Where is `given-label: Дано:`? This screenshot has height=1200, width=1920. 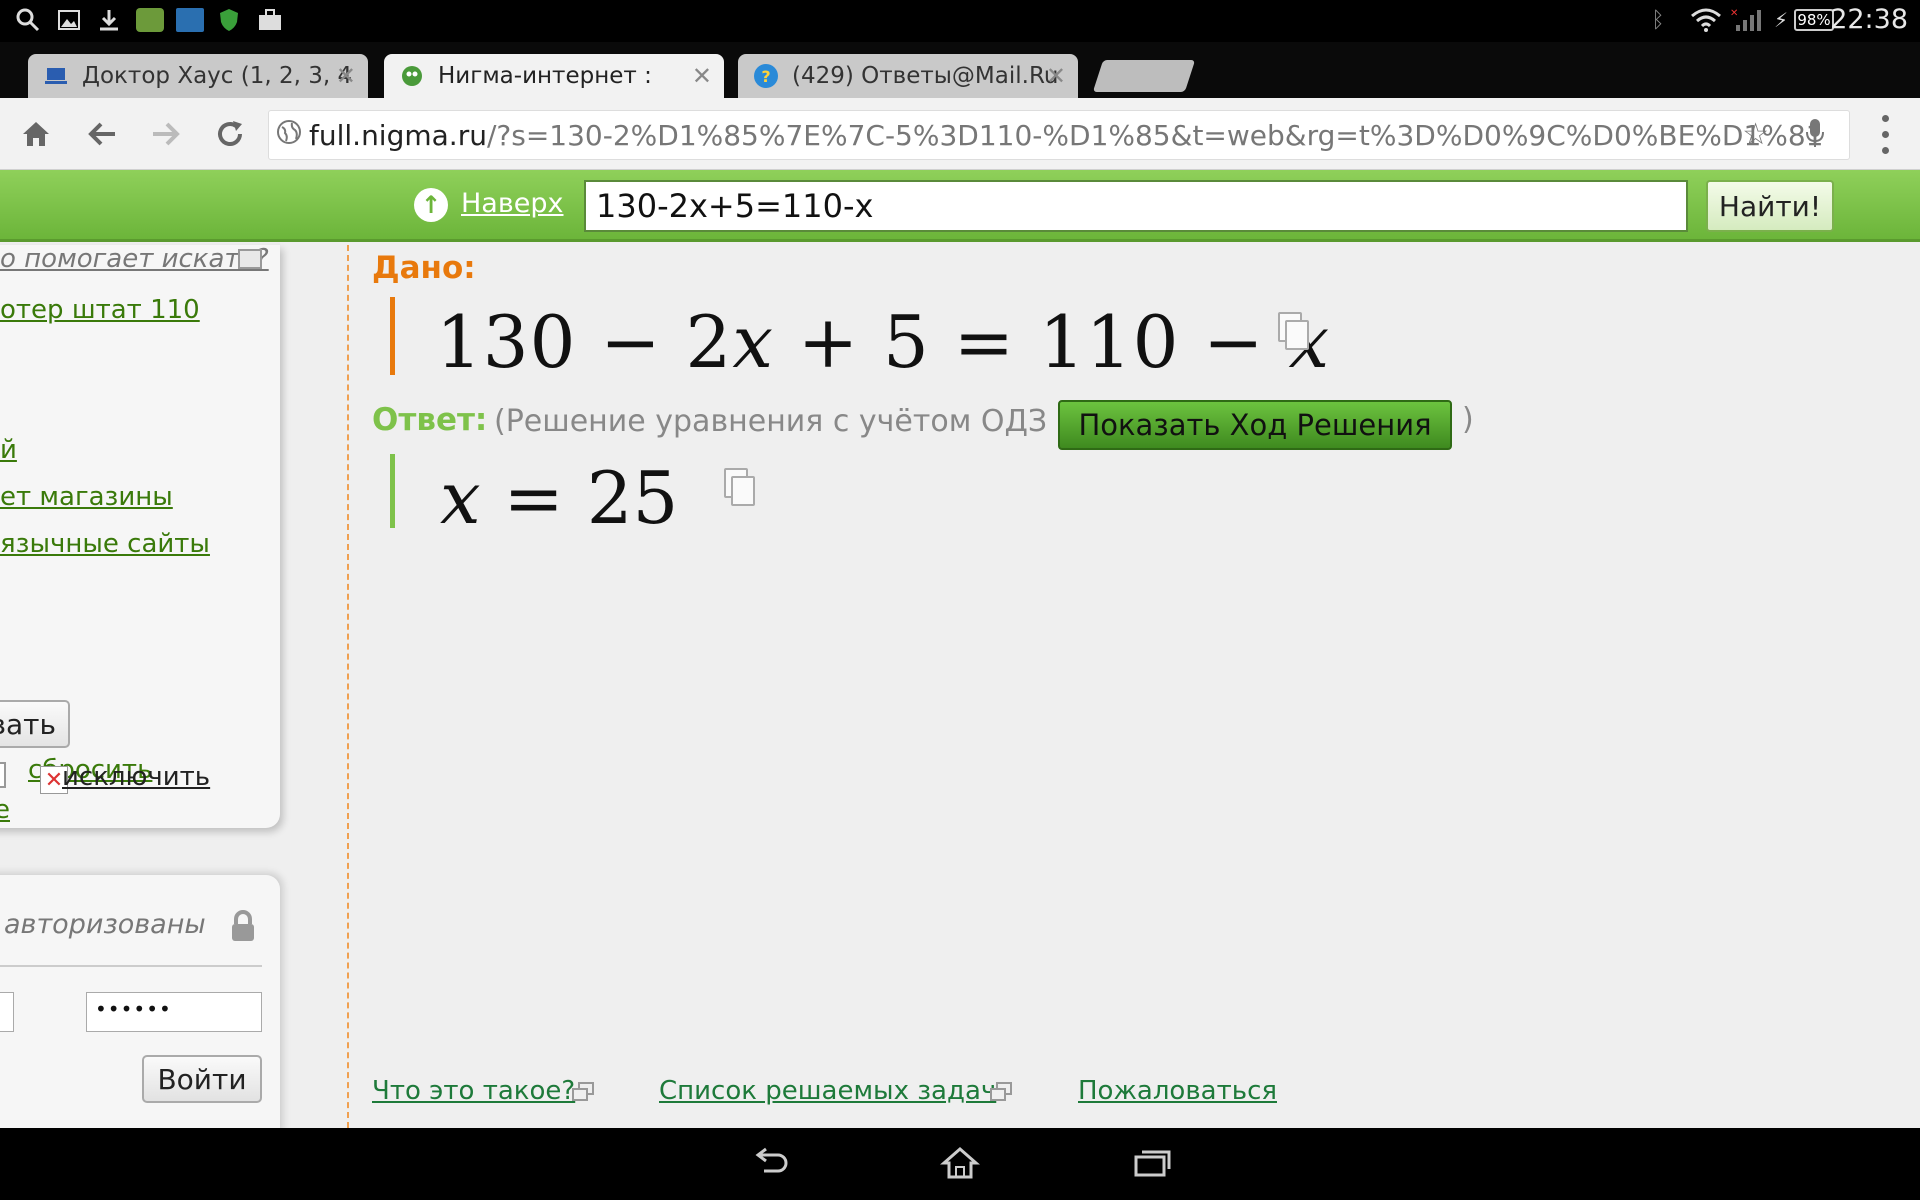 given-label: Дано: is located at coordinates (424, 268).